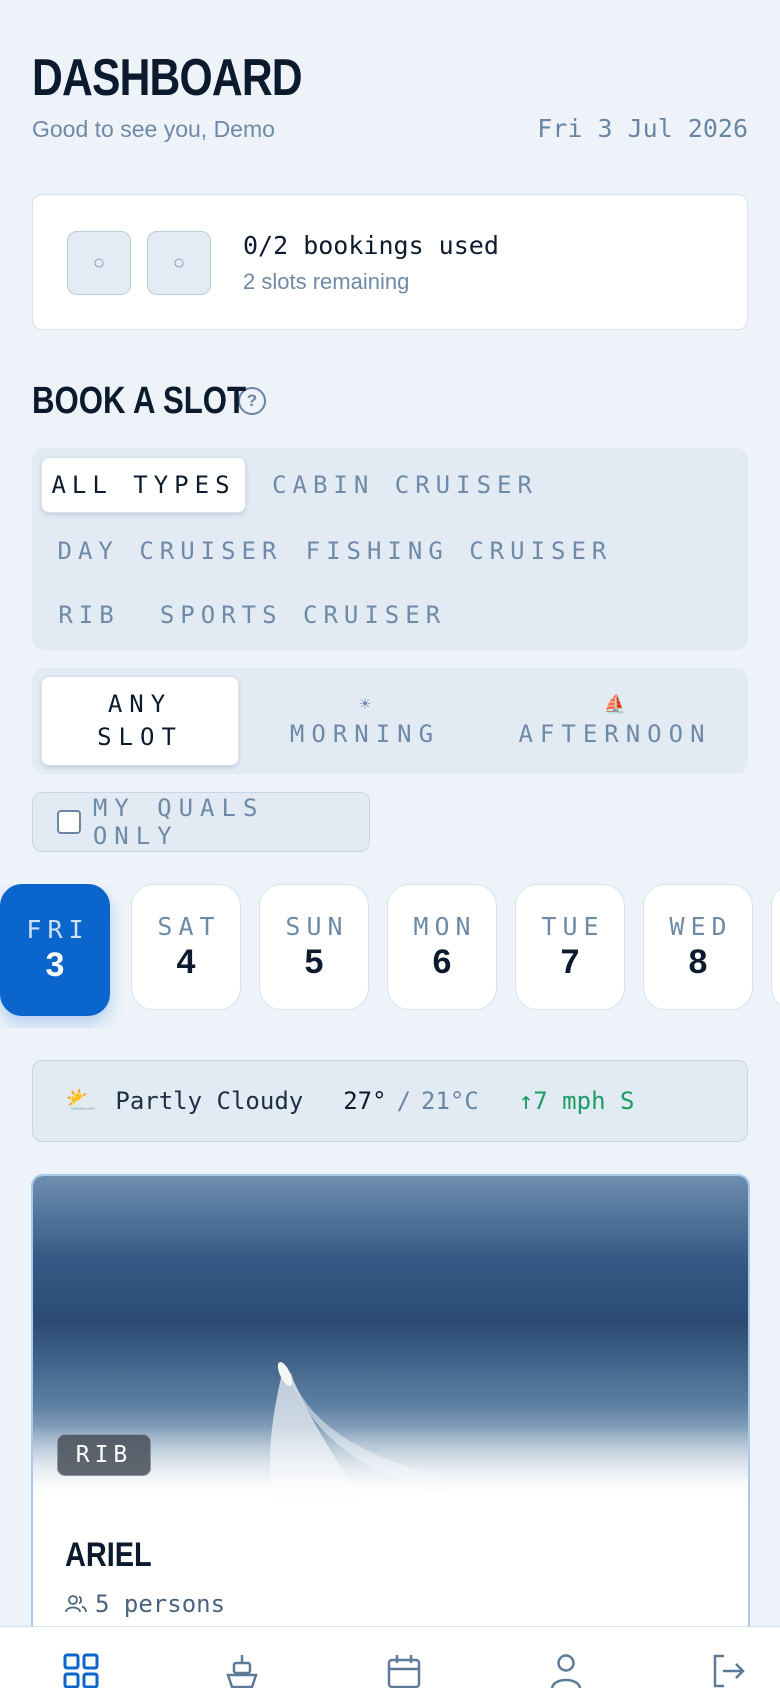 This screenshot has width=780, height=1688. What do you see at coordinates (390, 1101) in the screenshot?
I see `weather-bar: ⛅ Partly Cloudy 27° / 21°C ↑7 mph S` at bounding box center [390, 1101].